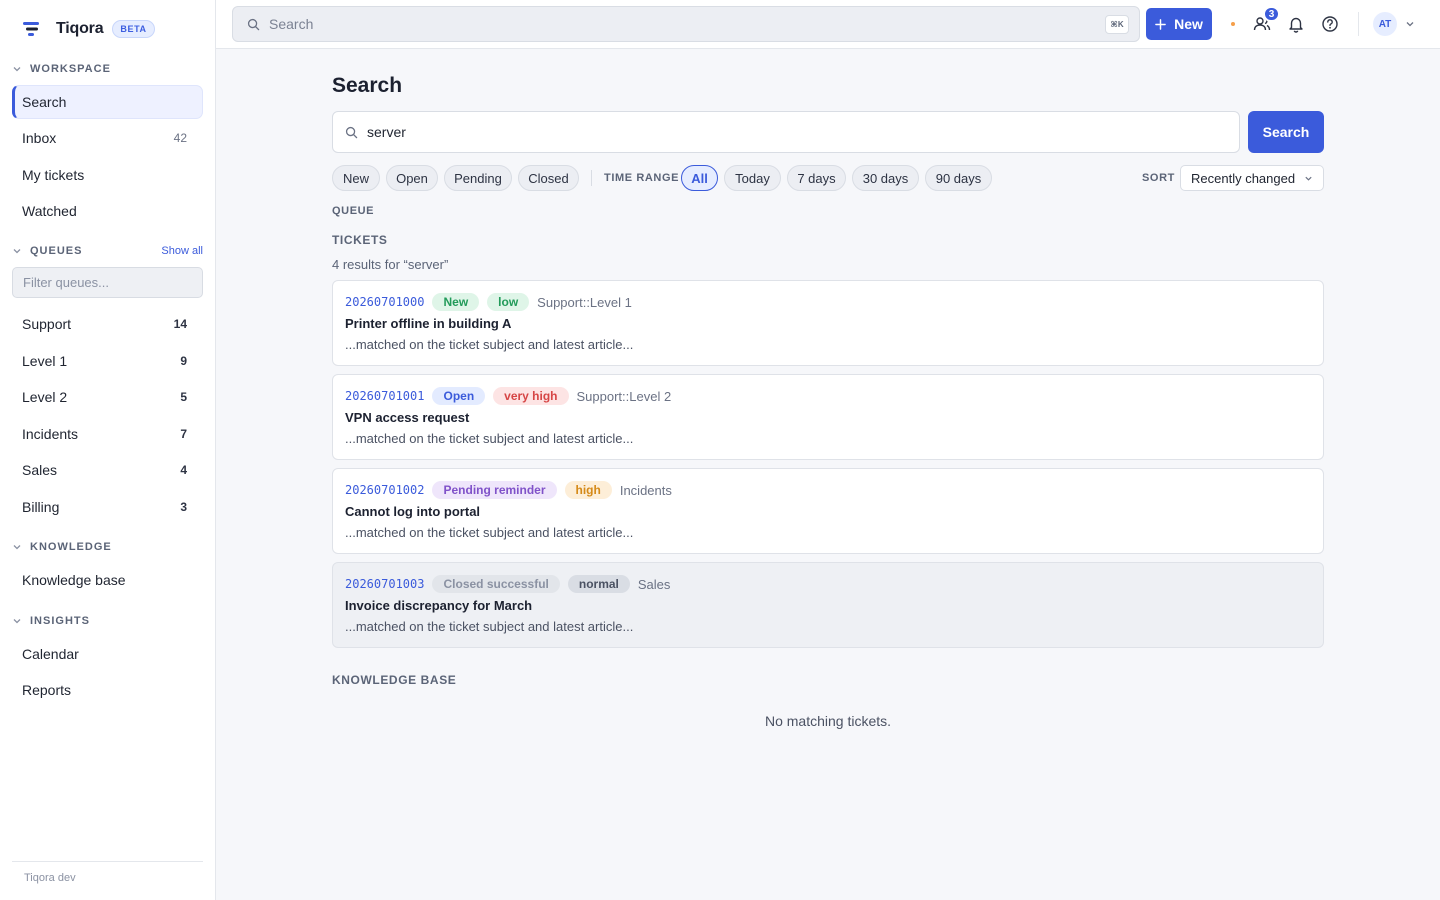  What do you see at coordinates (508, 302) in the screenshot?
I see `priority-badge: low` at bounding box center [508, 302].